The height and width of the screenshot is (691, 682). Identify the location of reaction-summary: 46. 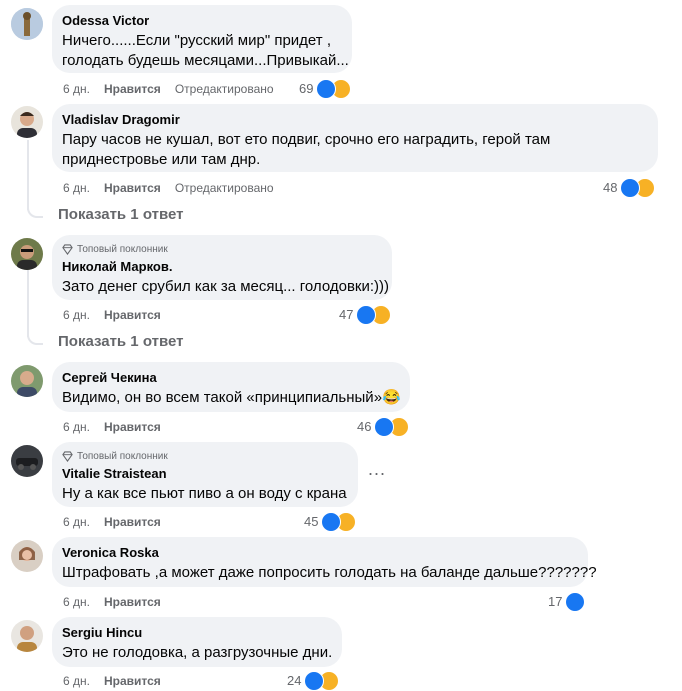
(383, 427).